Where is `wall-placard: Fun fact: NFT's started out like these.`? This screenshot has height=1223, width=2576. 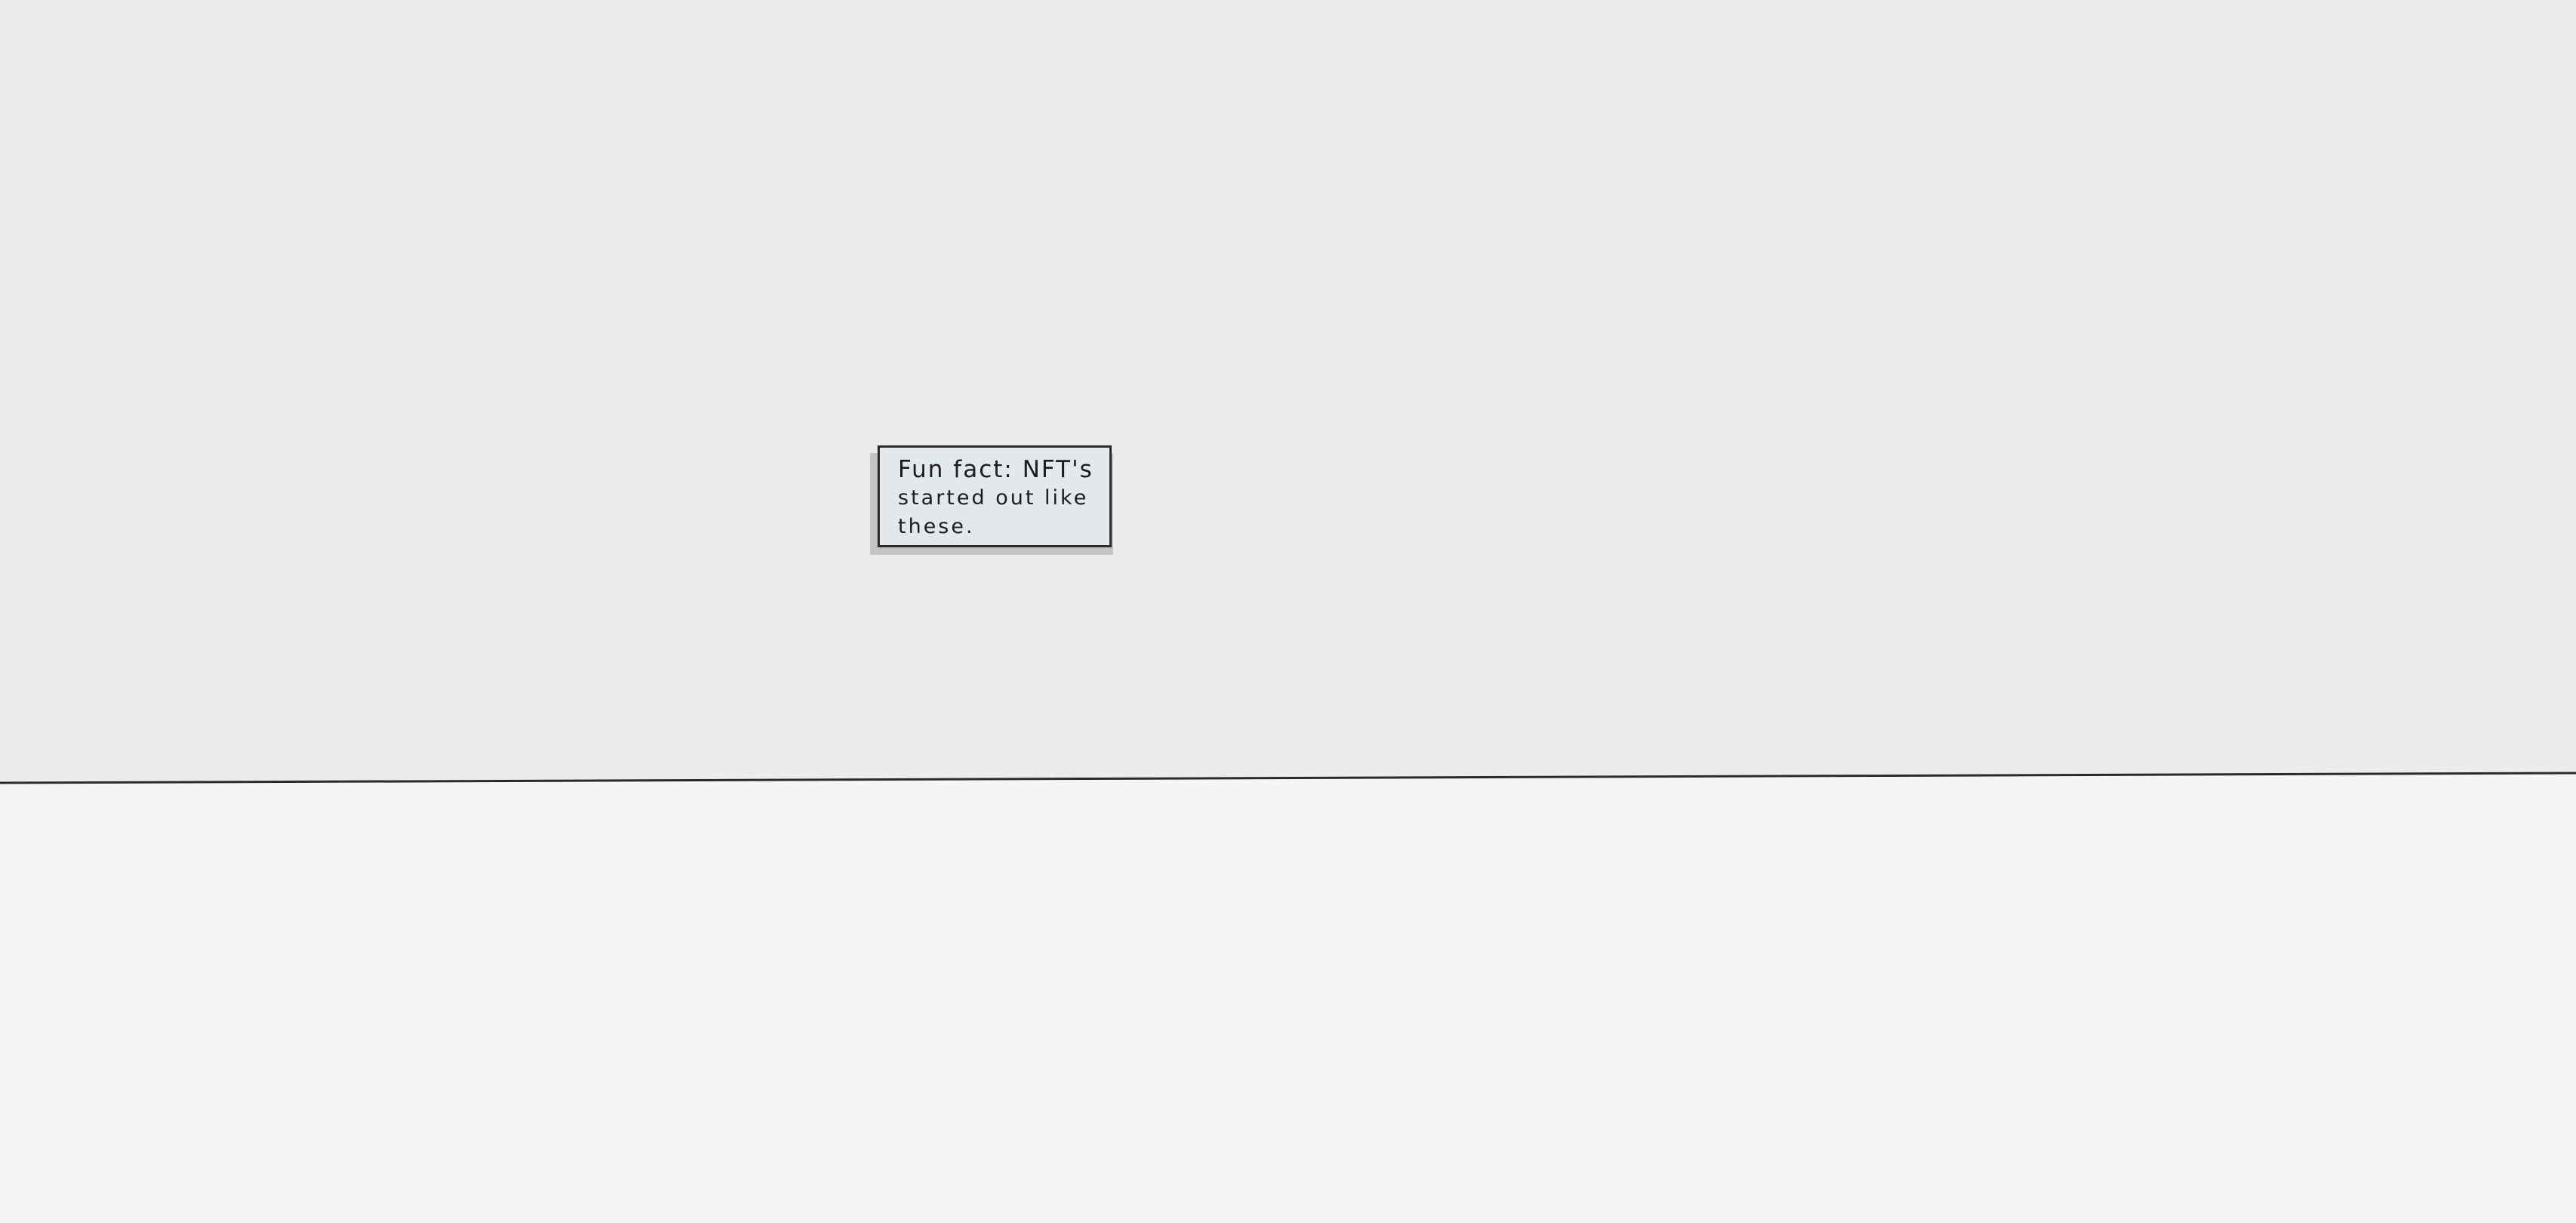
wall-placard: Fun fact: NFT's started out like these. is located at coordinates (995, 496).